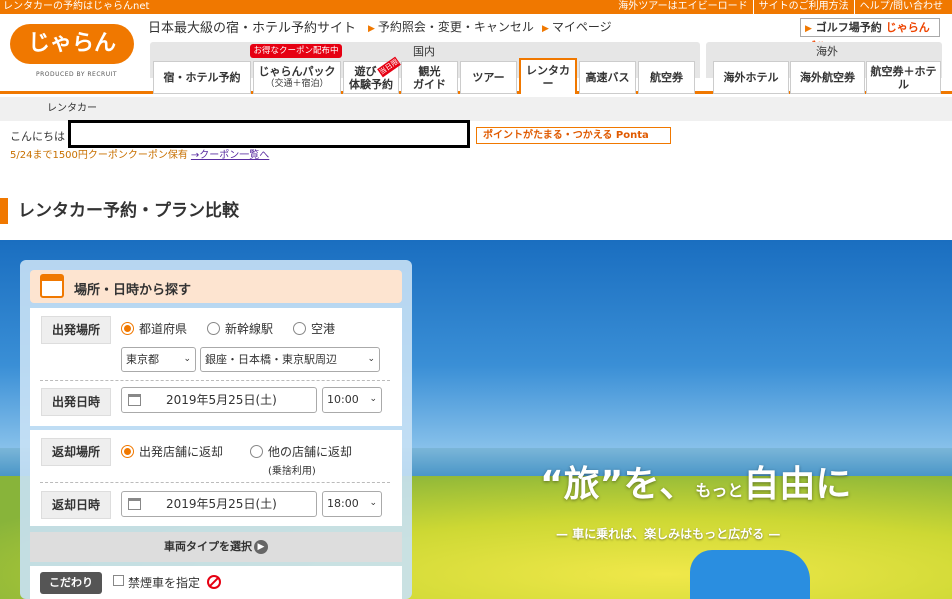  I want to click on top-bar-links: 海外ツアーはエイビーロード サイトのご利用方法 ヘルプ/問い合わせ, so click(780, 7).